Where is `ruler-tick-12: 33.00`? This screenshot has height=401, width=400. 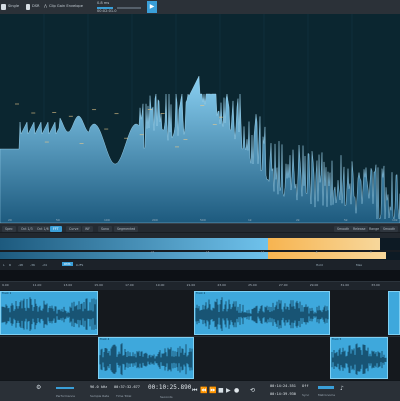 ruler-tick-12: 33.00 is located at coordinates (375, 285).